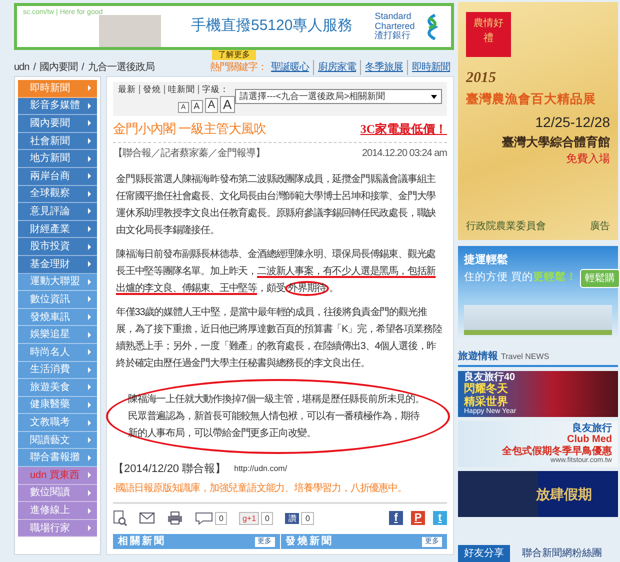 This screenshot has width=620, height=562. What do you see at coordinates (57, 195) in the screenshot?
I see `sidebar-item: 全球觀察` at bounding box center [57, 195].